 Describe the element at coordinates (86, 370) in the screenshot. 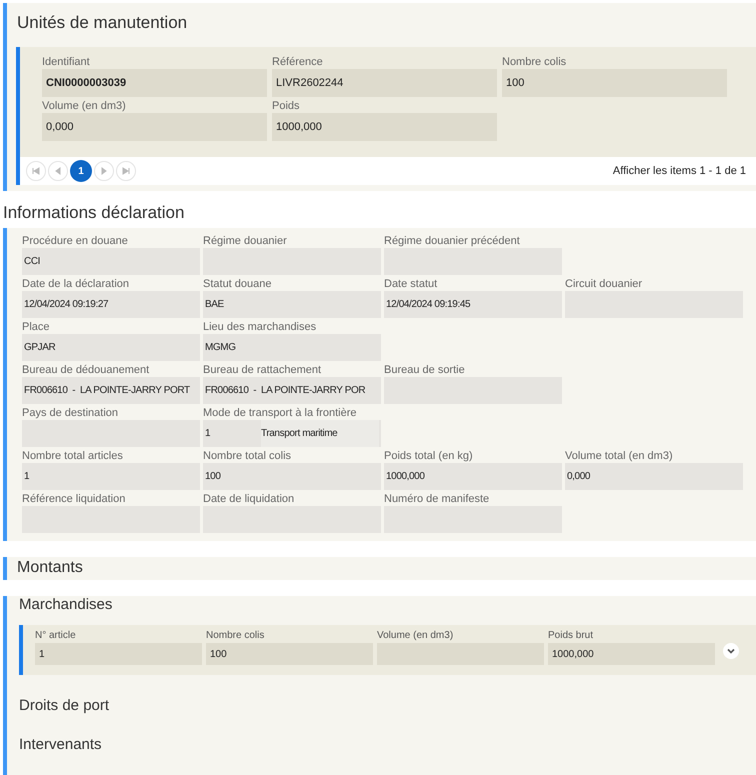

I see `field-label: Bureau de dédouanement` at that location.